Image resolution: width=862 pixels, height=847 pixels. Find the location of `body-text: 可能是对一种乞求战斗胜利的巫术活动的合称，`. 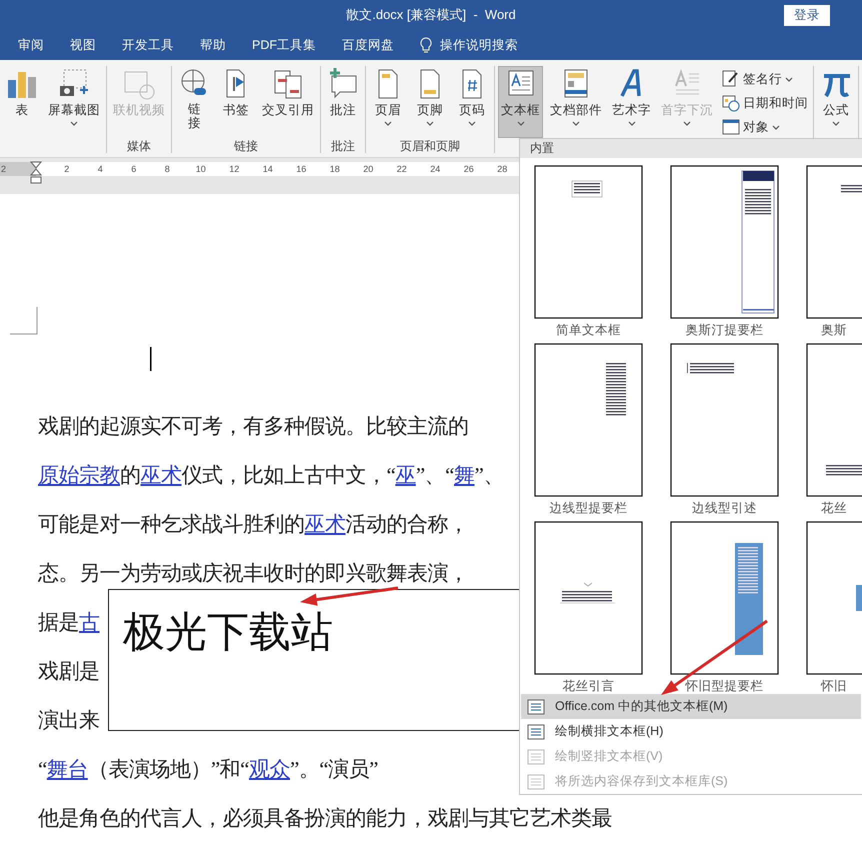

body-text: 可能是对一种乞求战斗胜利的巫术活动的合称， is located at coordinates (253, 524).